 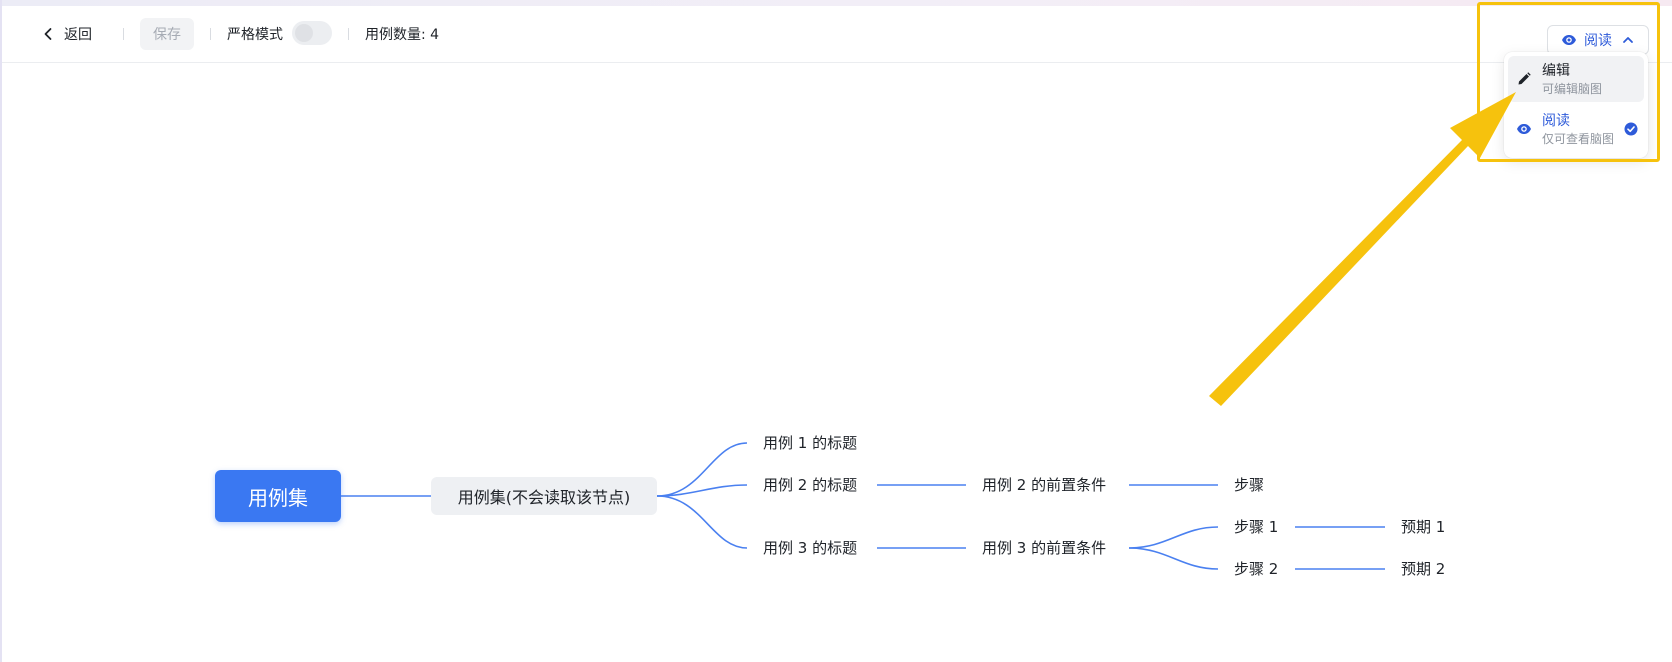 I want to click on case3-expect2-node: 预期 2, so click(x=1423, y=569).